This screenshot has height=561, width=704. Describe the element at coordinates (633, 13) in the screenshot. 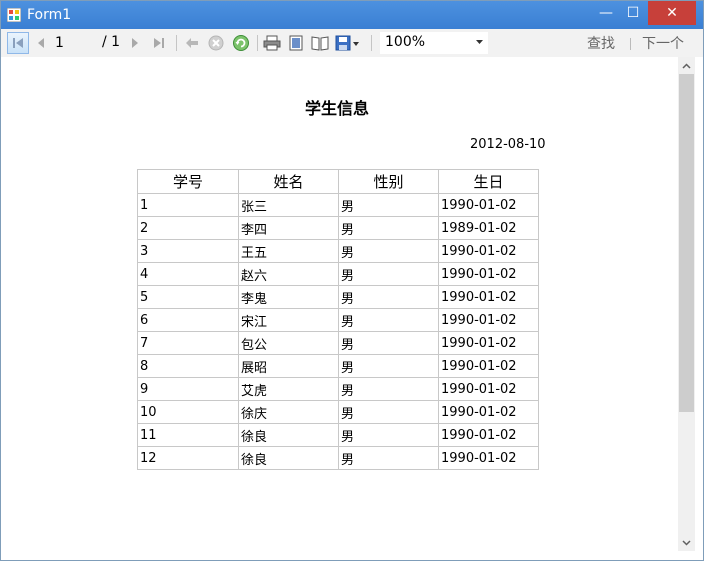

I see `maximize-button: ☐` at that location.